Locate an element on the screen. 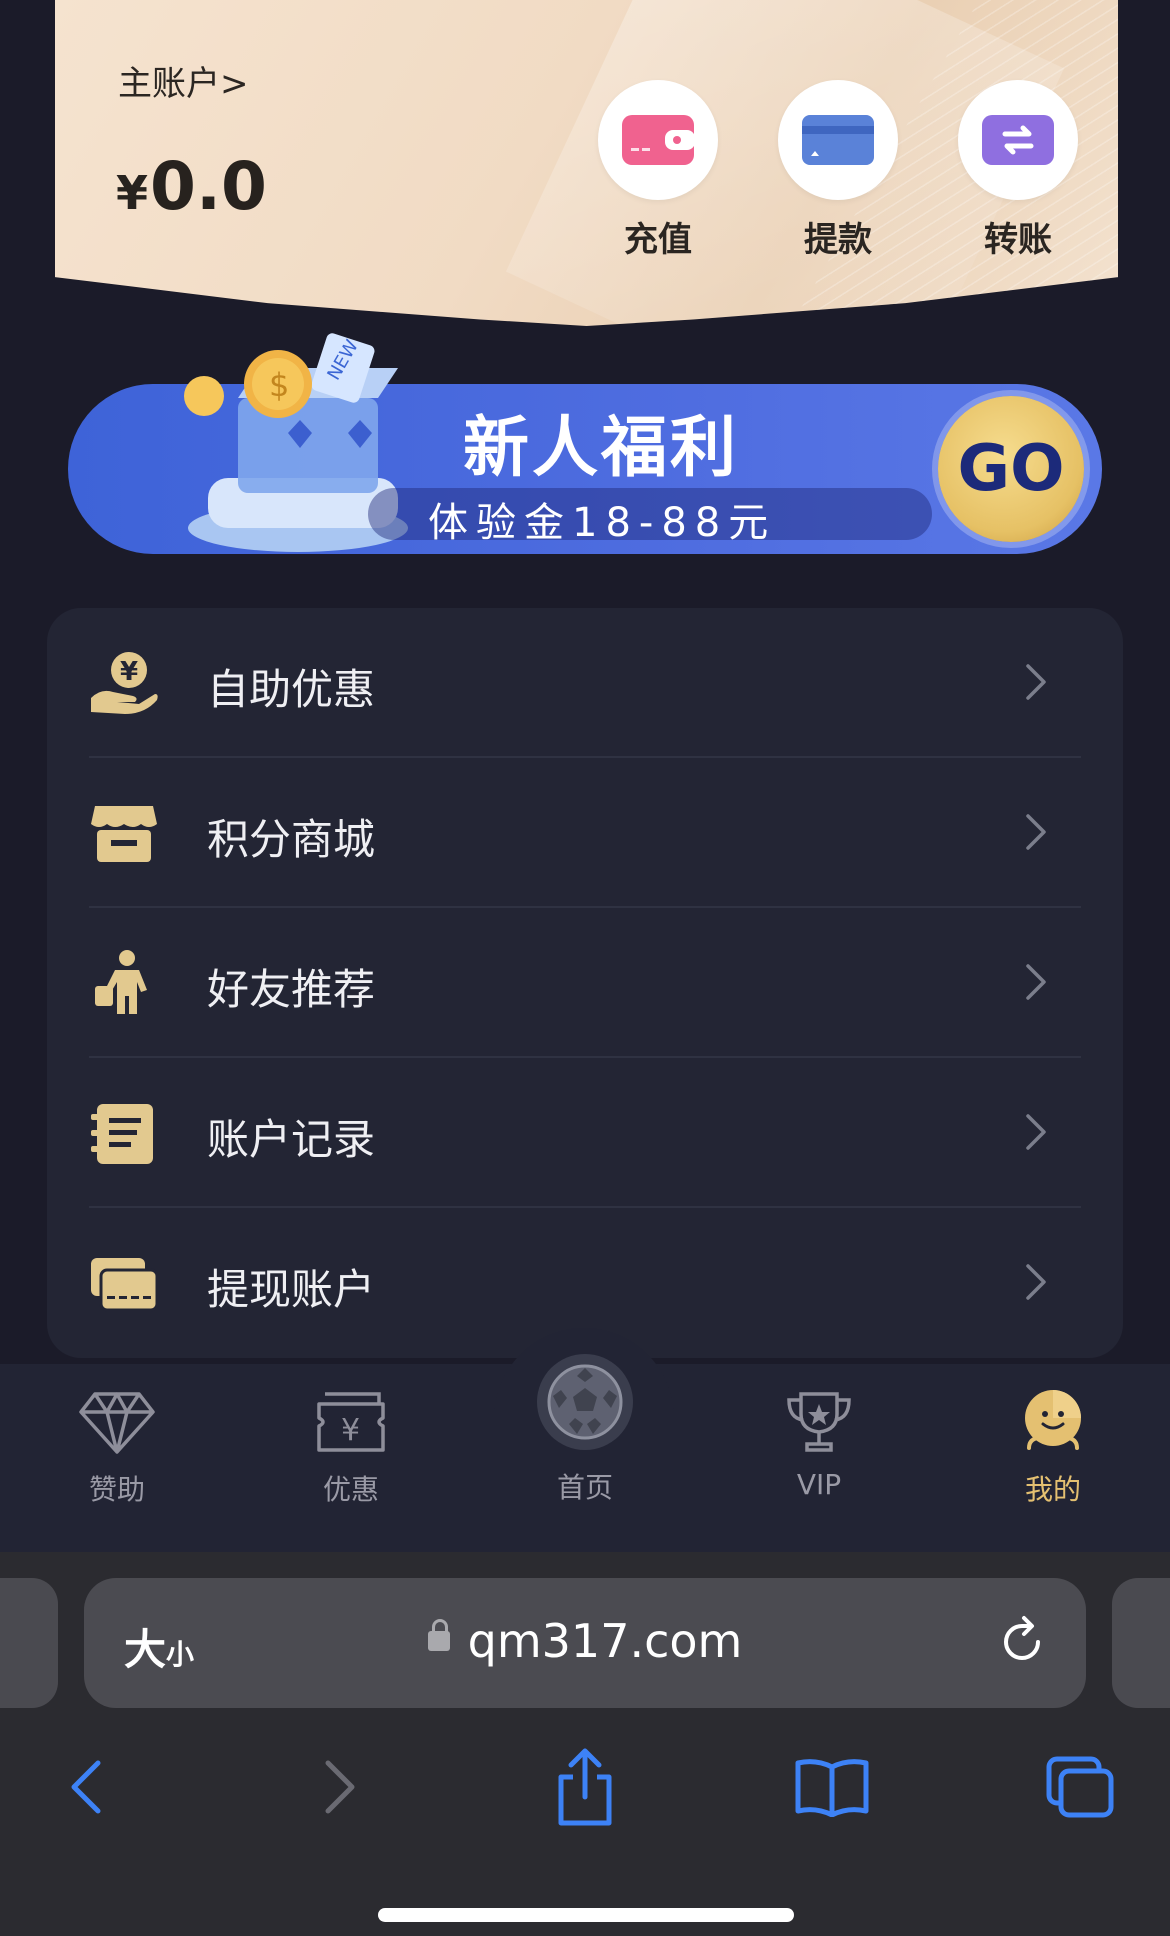  tab-home-button is located at coordinates (585, 1402).